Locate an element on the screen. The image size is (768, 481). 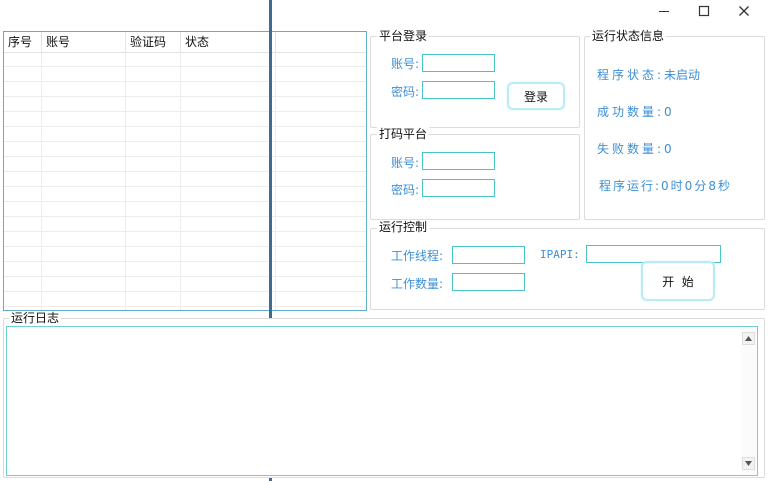
platform-account-input is located at coordinates (458, 63).